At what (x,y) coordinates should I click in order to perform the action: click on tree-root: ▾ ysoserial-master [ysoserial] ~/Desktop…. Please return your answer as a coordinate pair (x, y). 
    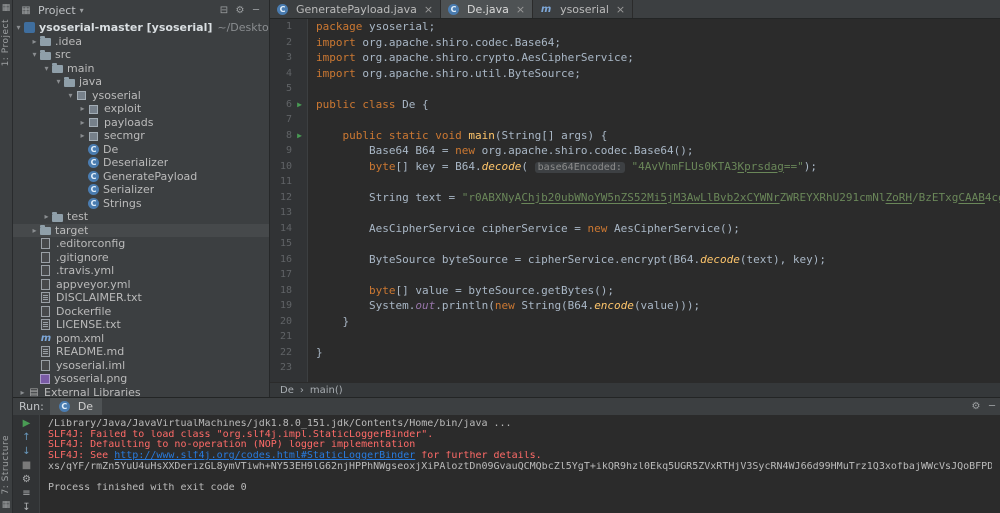
    Looking at the image, I should click on (141, 28).